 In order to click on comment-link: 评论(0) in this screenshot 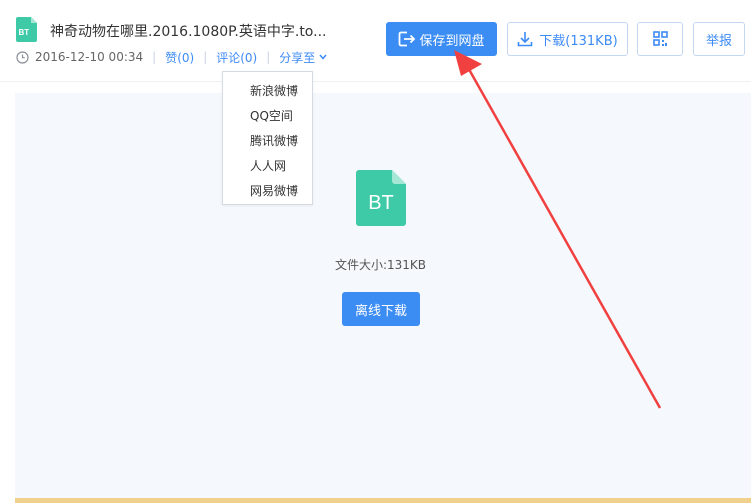, I will do `click(236, 57)`.